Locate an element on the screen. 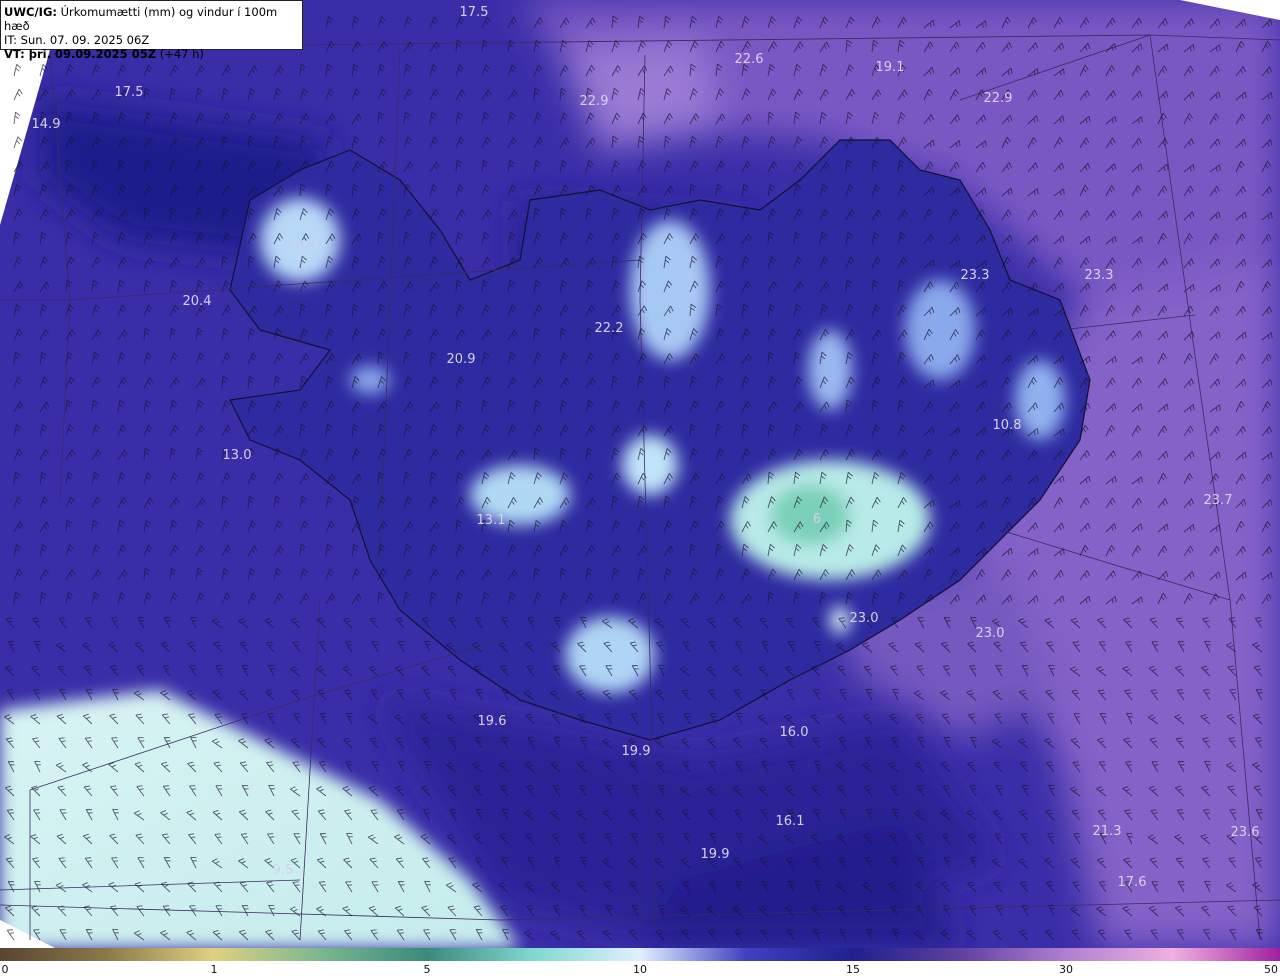 The width and height of the screenshot is (1280, 978). colorbar-tick: 15 is located at coordinates (853, 969).